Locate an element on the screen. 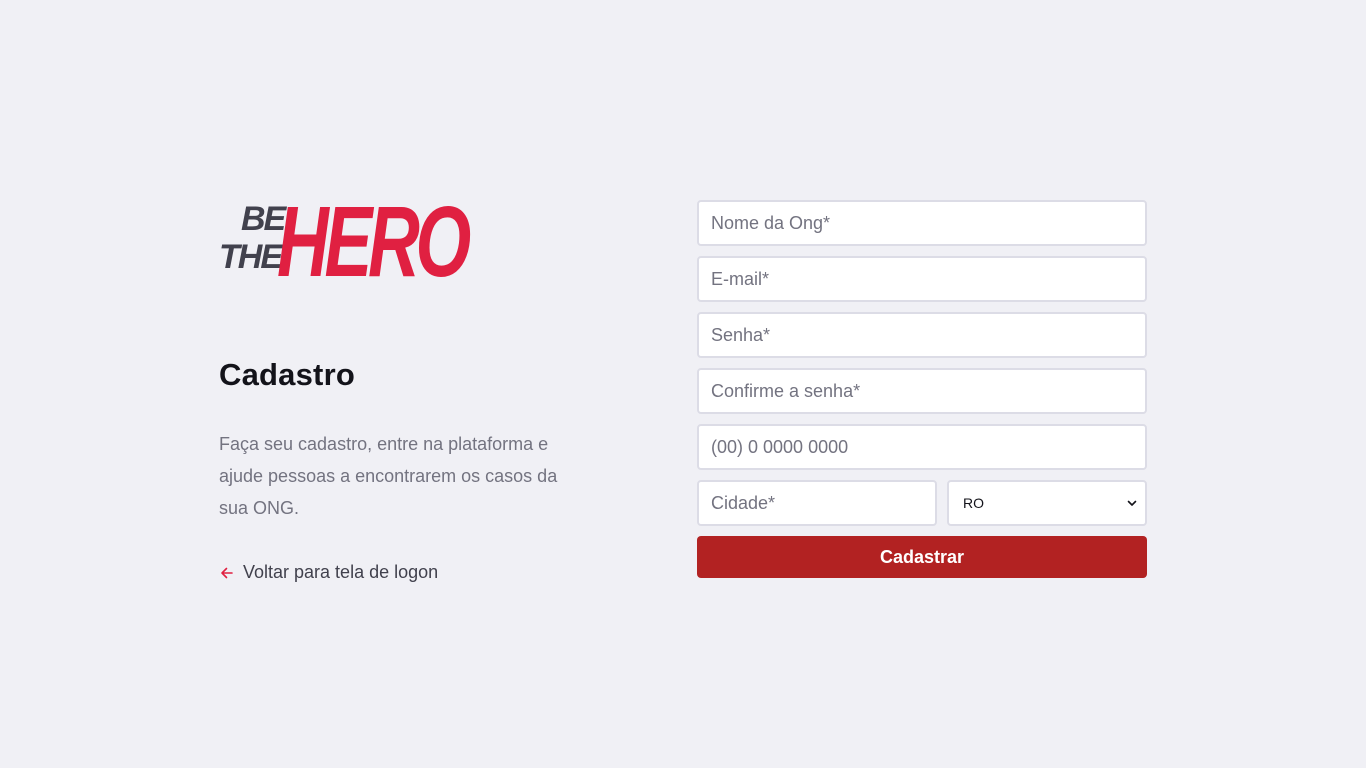 This screenshot has height=768, width=1366. city-input is located at coordinates (817, 503).